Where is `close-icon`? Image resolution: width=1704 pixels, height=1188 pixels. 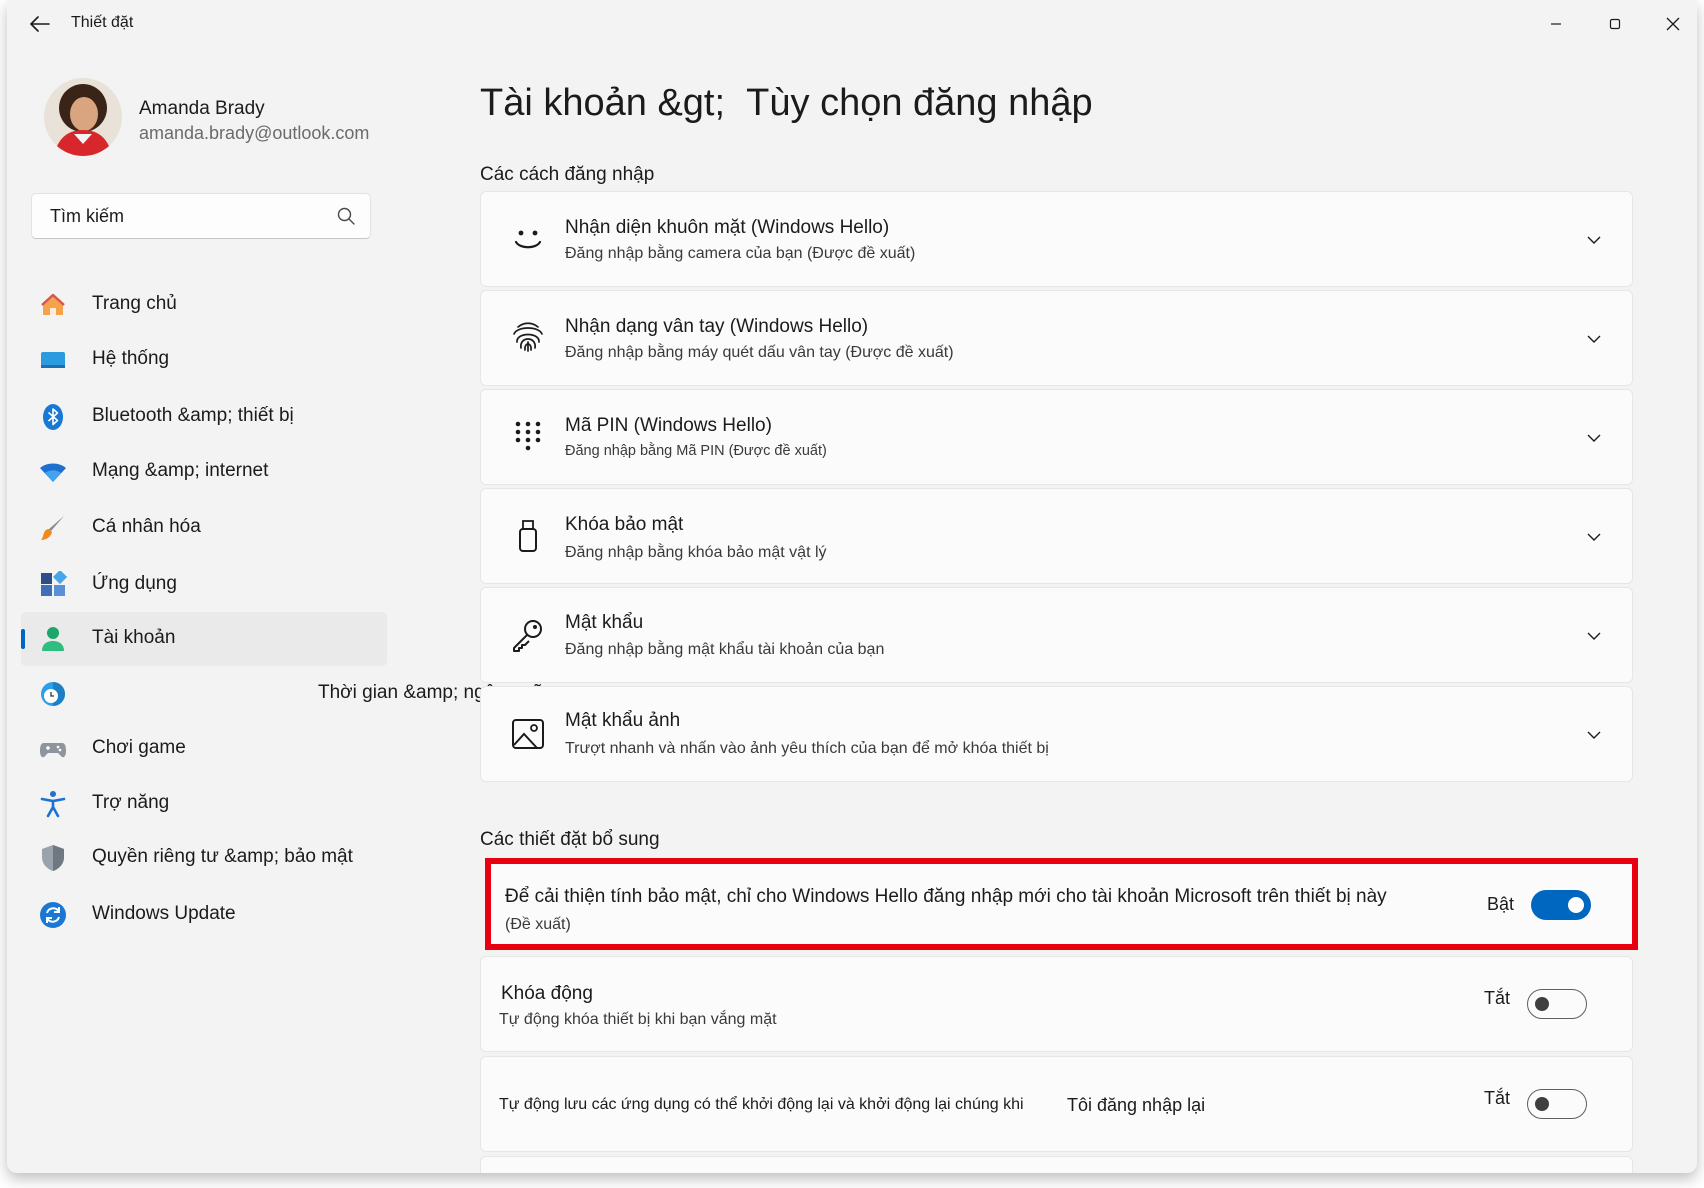
close-icon is located at coordinates (1673, 24).